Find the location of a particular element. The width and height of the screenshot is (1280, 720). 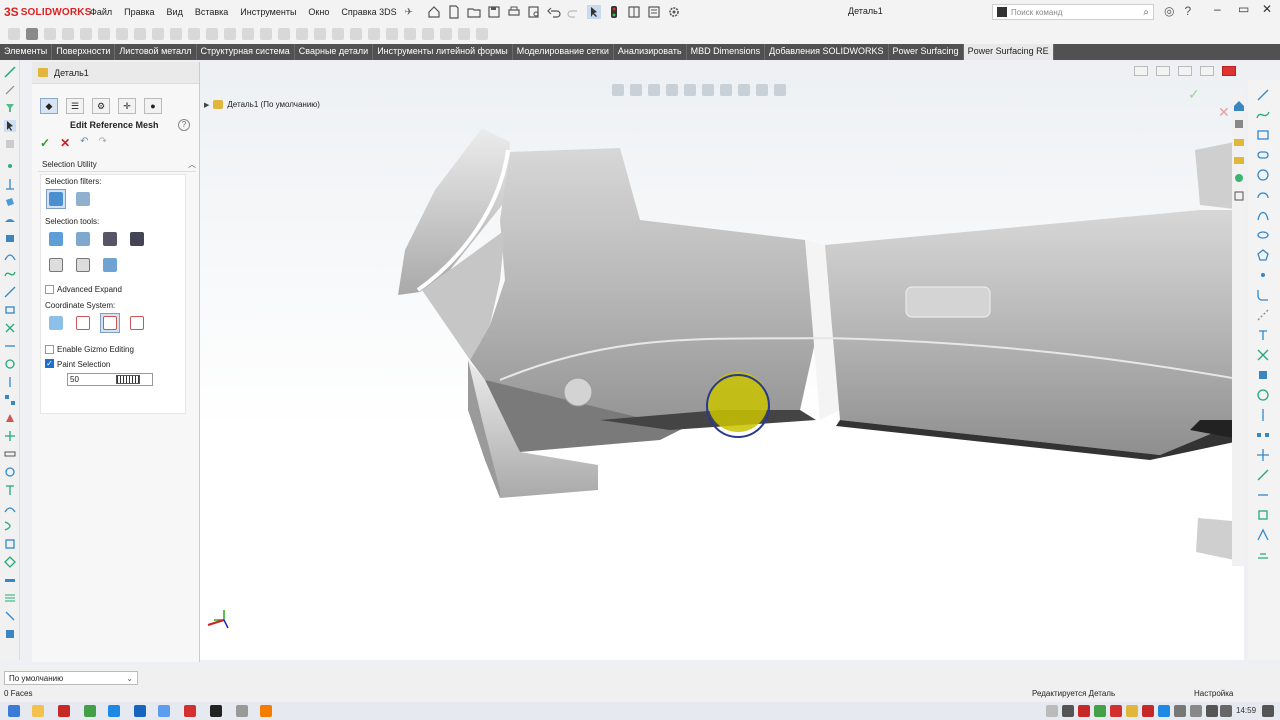

boundary-icon is located at coordinates (10, 544).